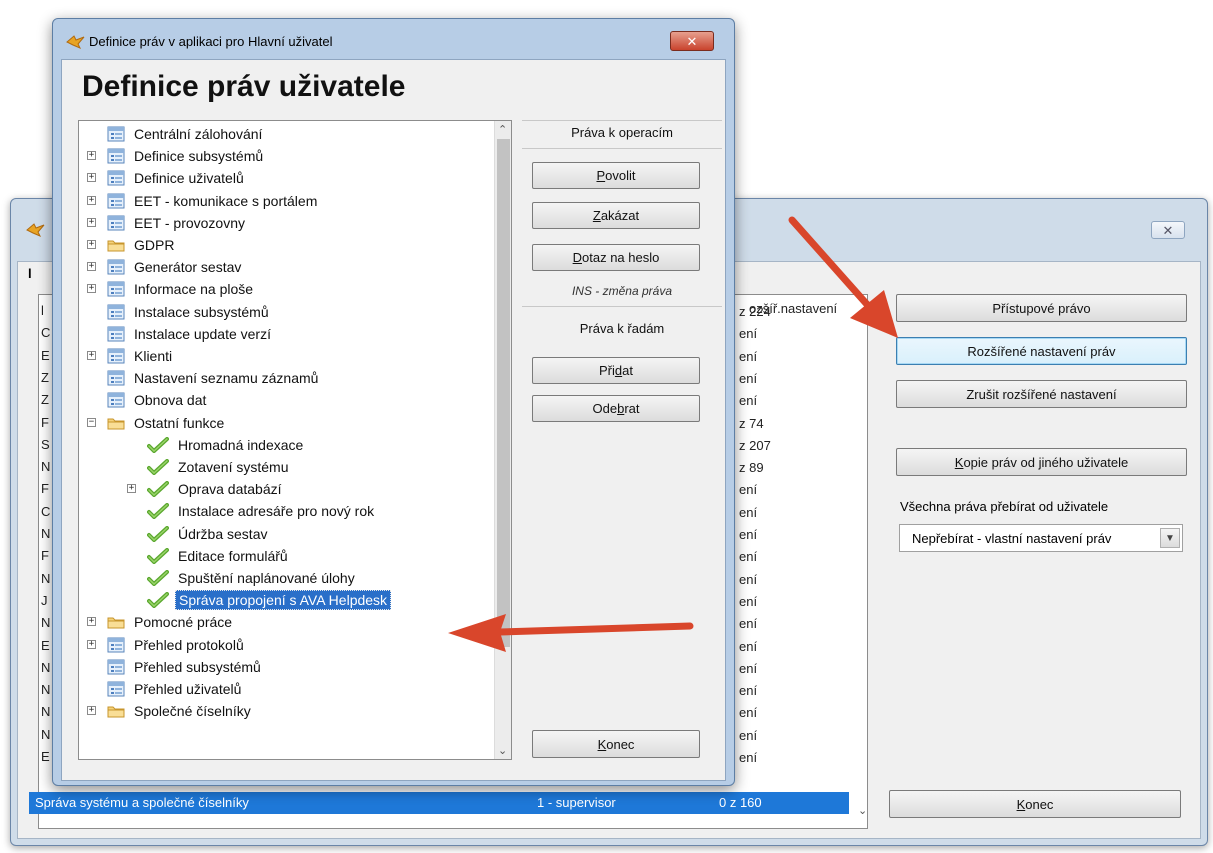  I want to click on chevron-up-icon: ⌃, so click(502, 129).